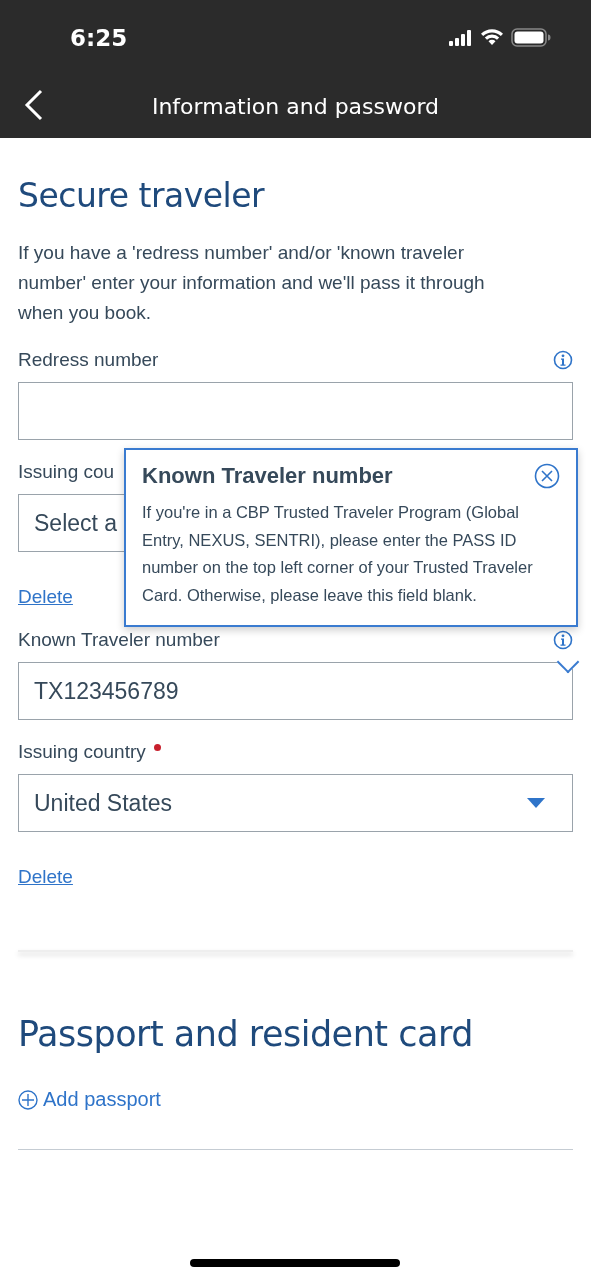 Image resolution: width=591 pixels, height=1280 pixels. I want to click on status-time: 6:25, so click(99, 37).